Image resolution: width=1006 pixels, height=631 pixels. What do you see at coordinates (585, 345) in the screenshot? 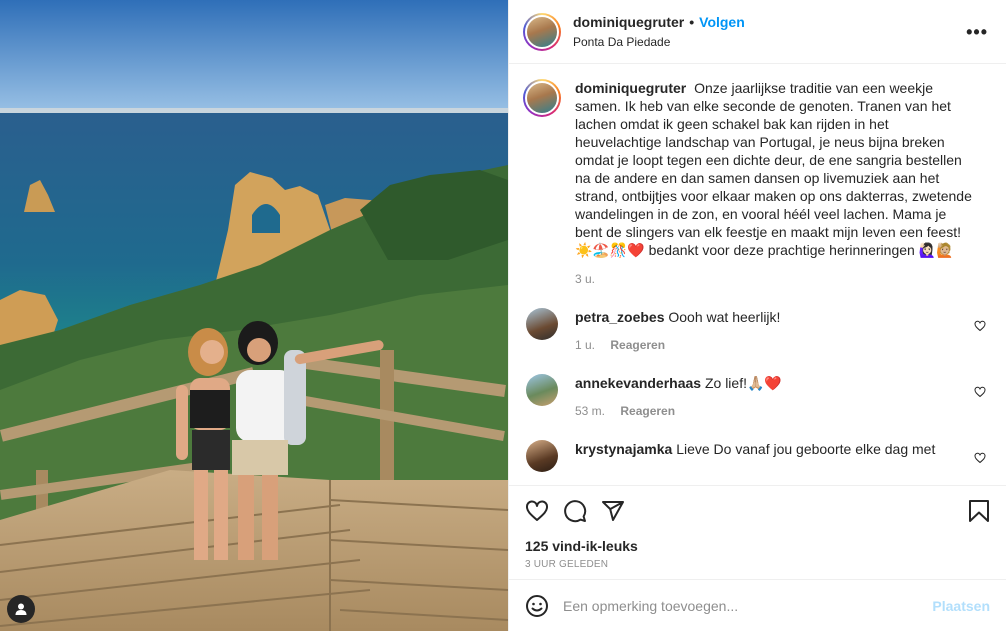
I see `comment-time: 1 u.` at bounding box center [585, 345].